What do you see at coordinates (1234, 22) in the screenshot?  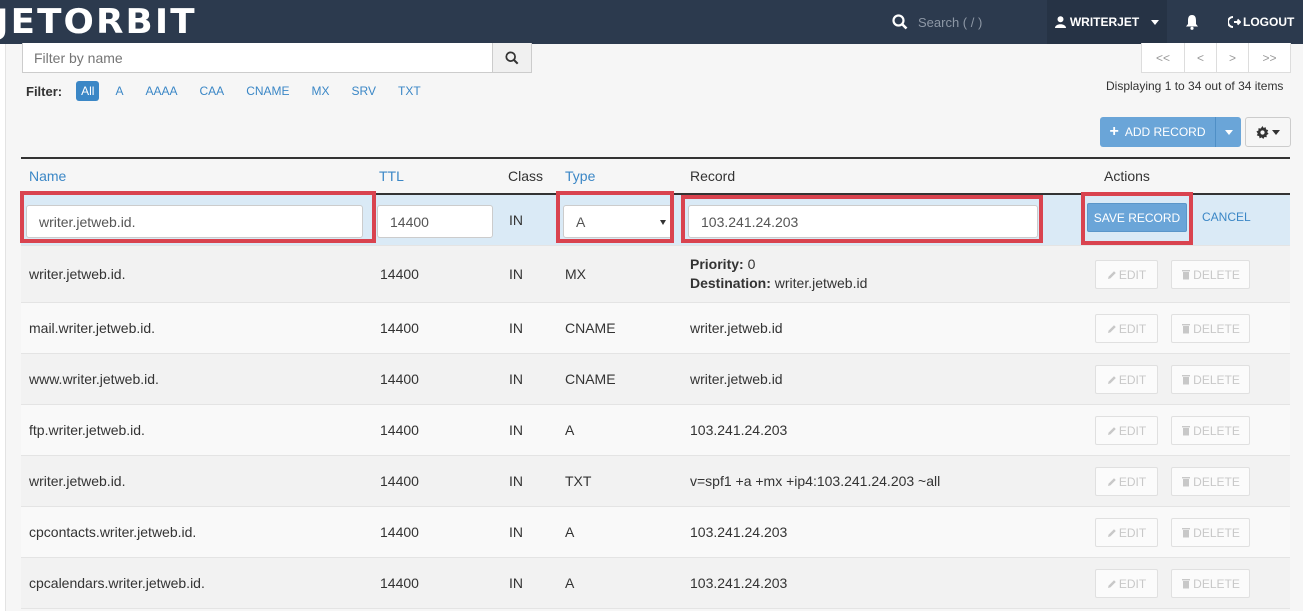 I see `logout-icon` at bounding box center [1234, 22].